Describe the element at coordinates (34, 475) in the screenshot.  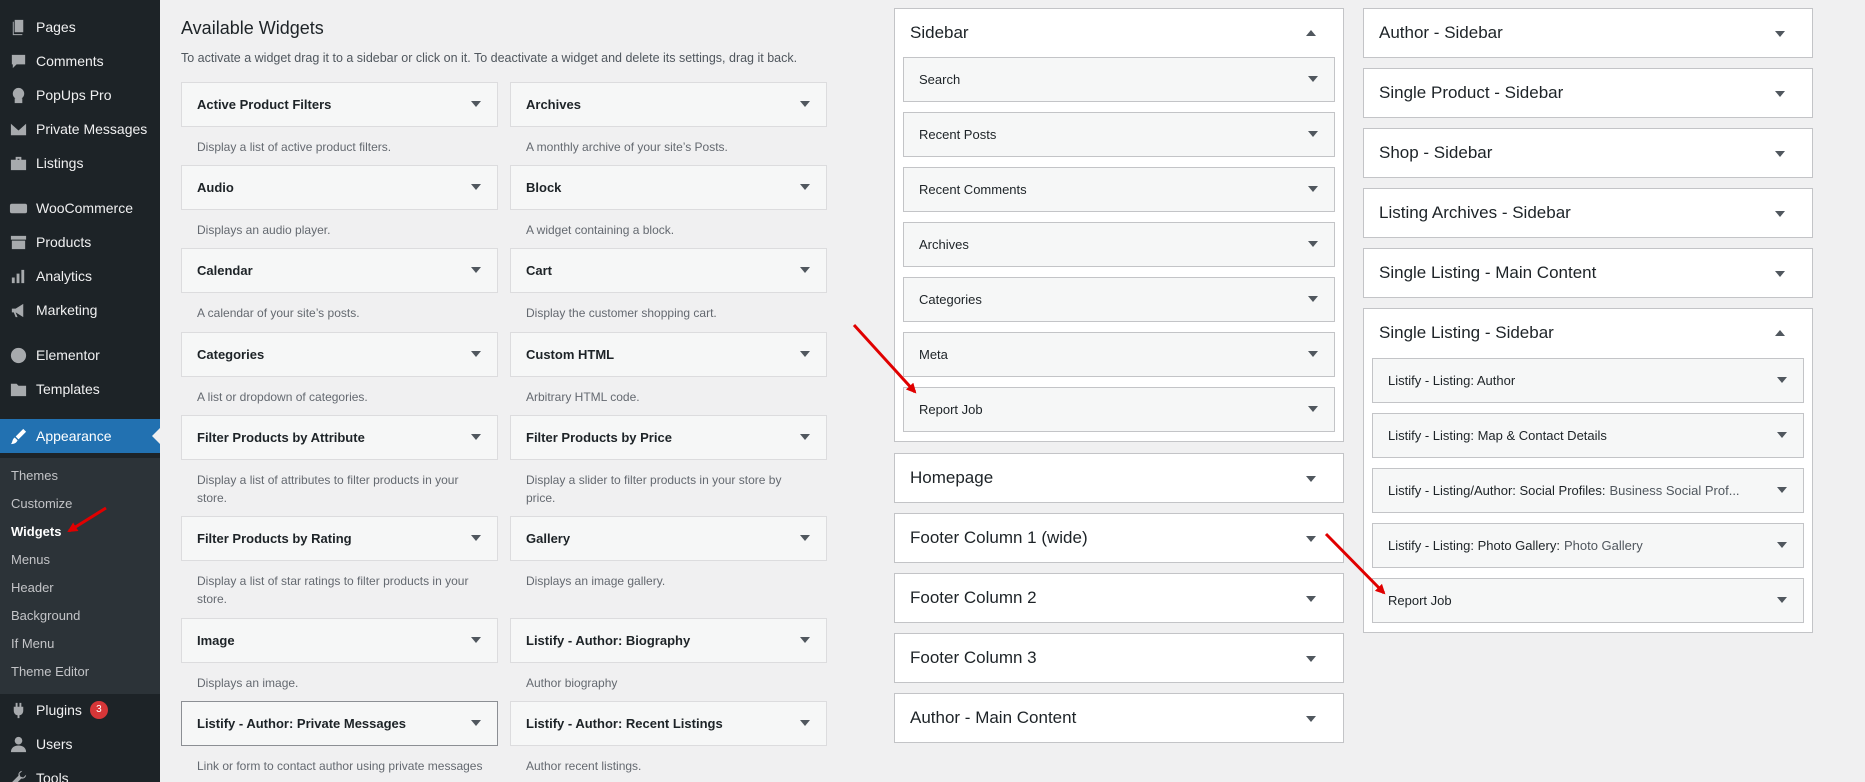
I see `submenu-themes: Themes` at that location.